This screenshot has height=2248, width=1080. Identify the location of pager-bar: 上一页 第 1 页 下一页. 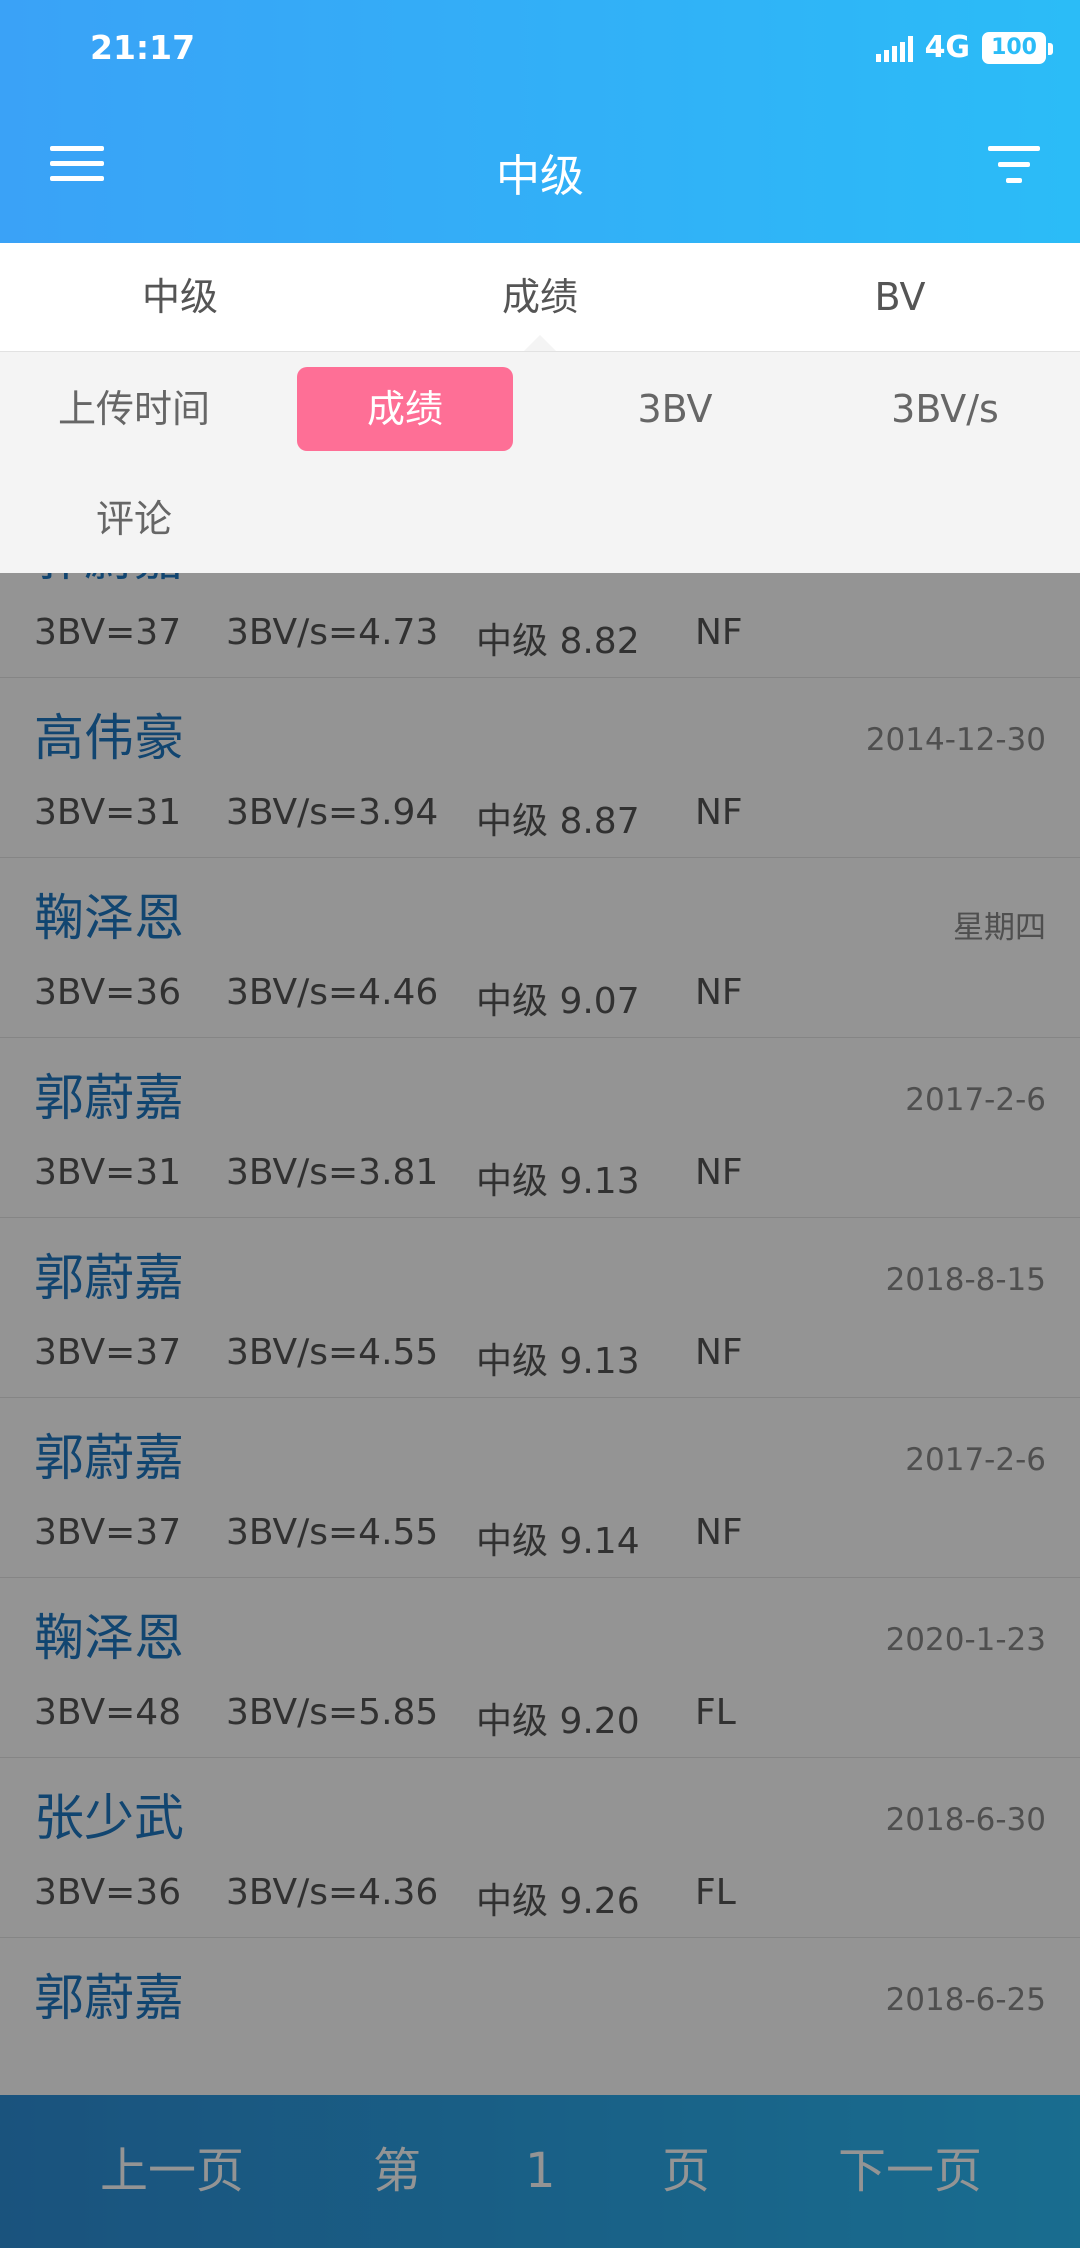
(540, 2171).